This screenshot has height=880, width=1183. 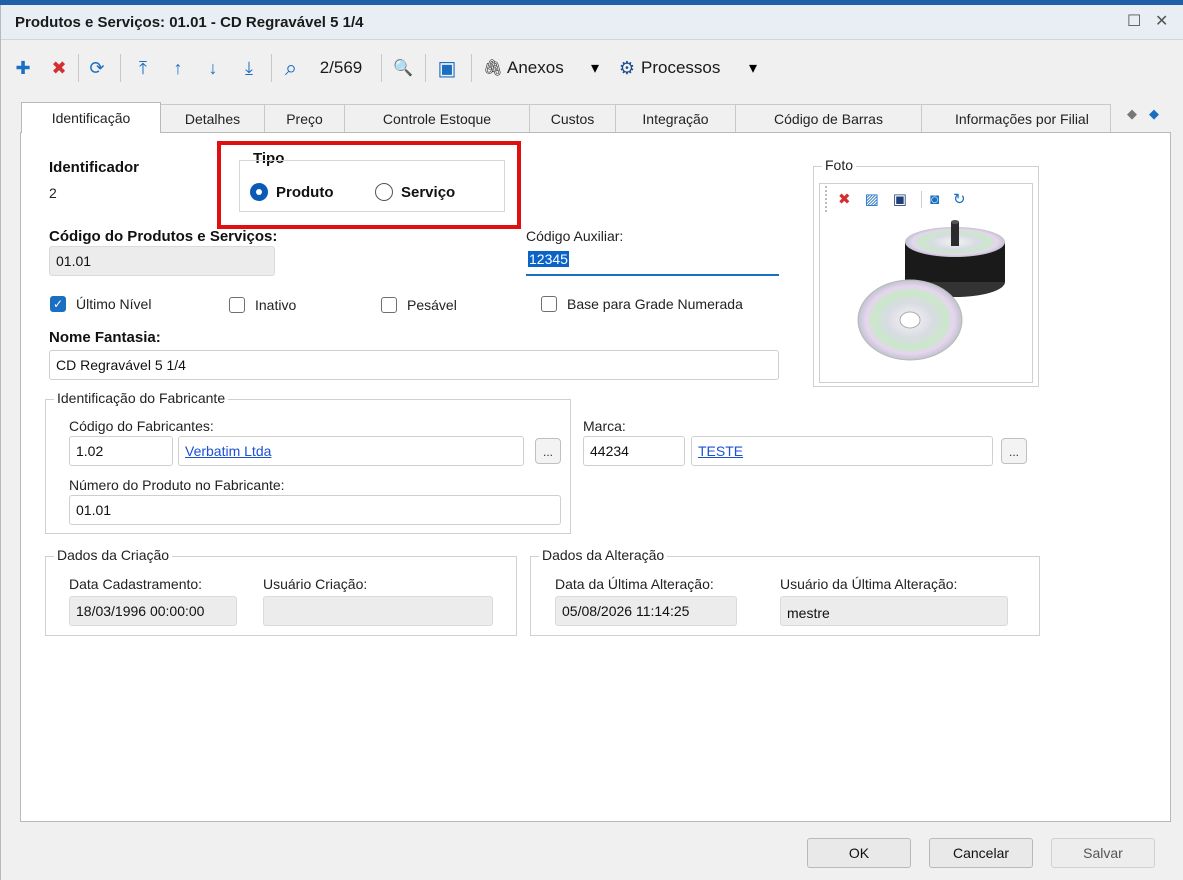 I want to click on delete-icon: ✖, so click(x=59, y=68).